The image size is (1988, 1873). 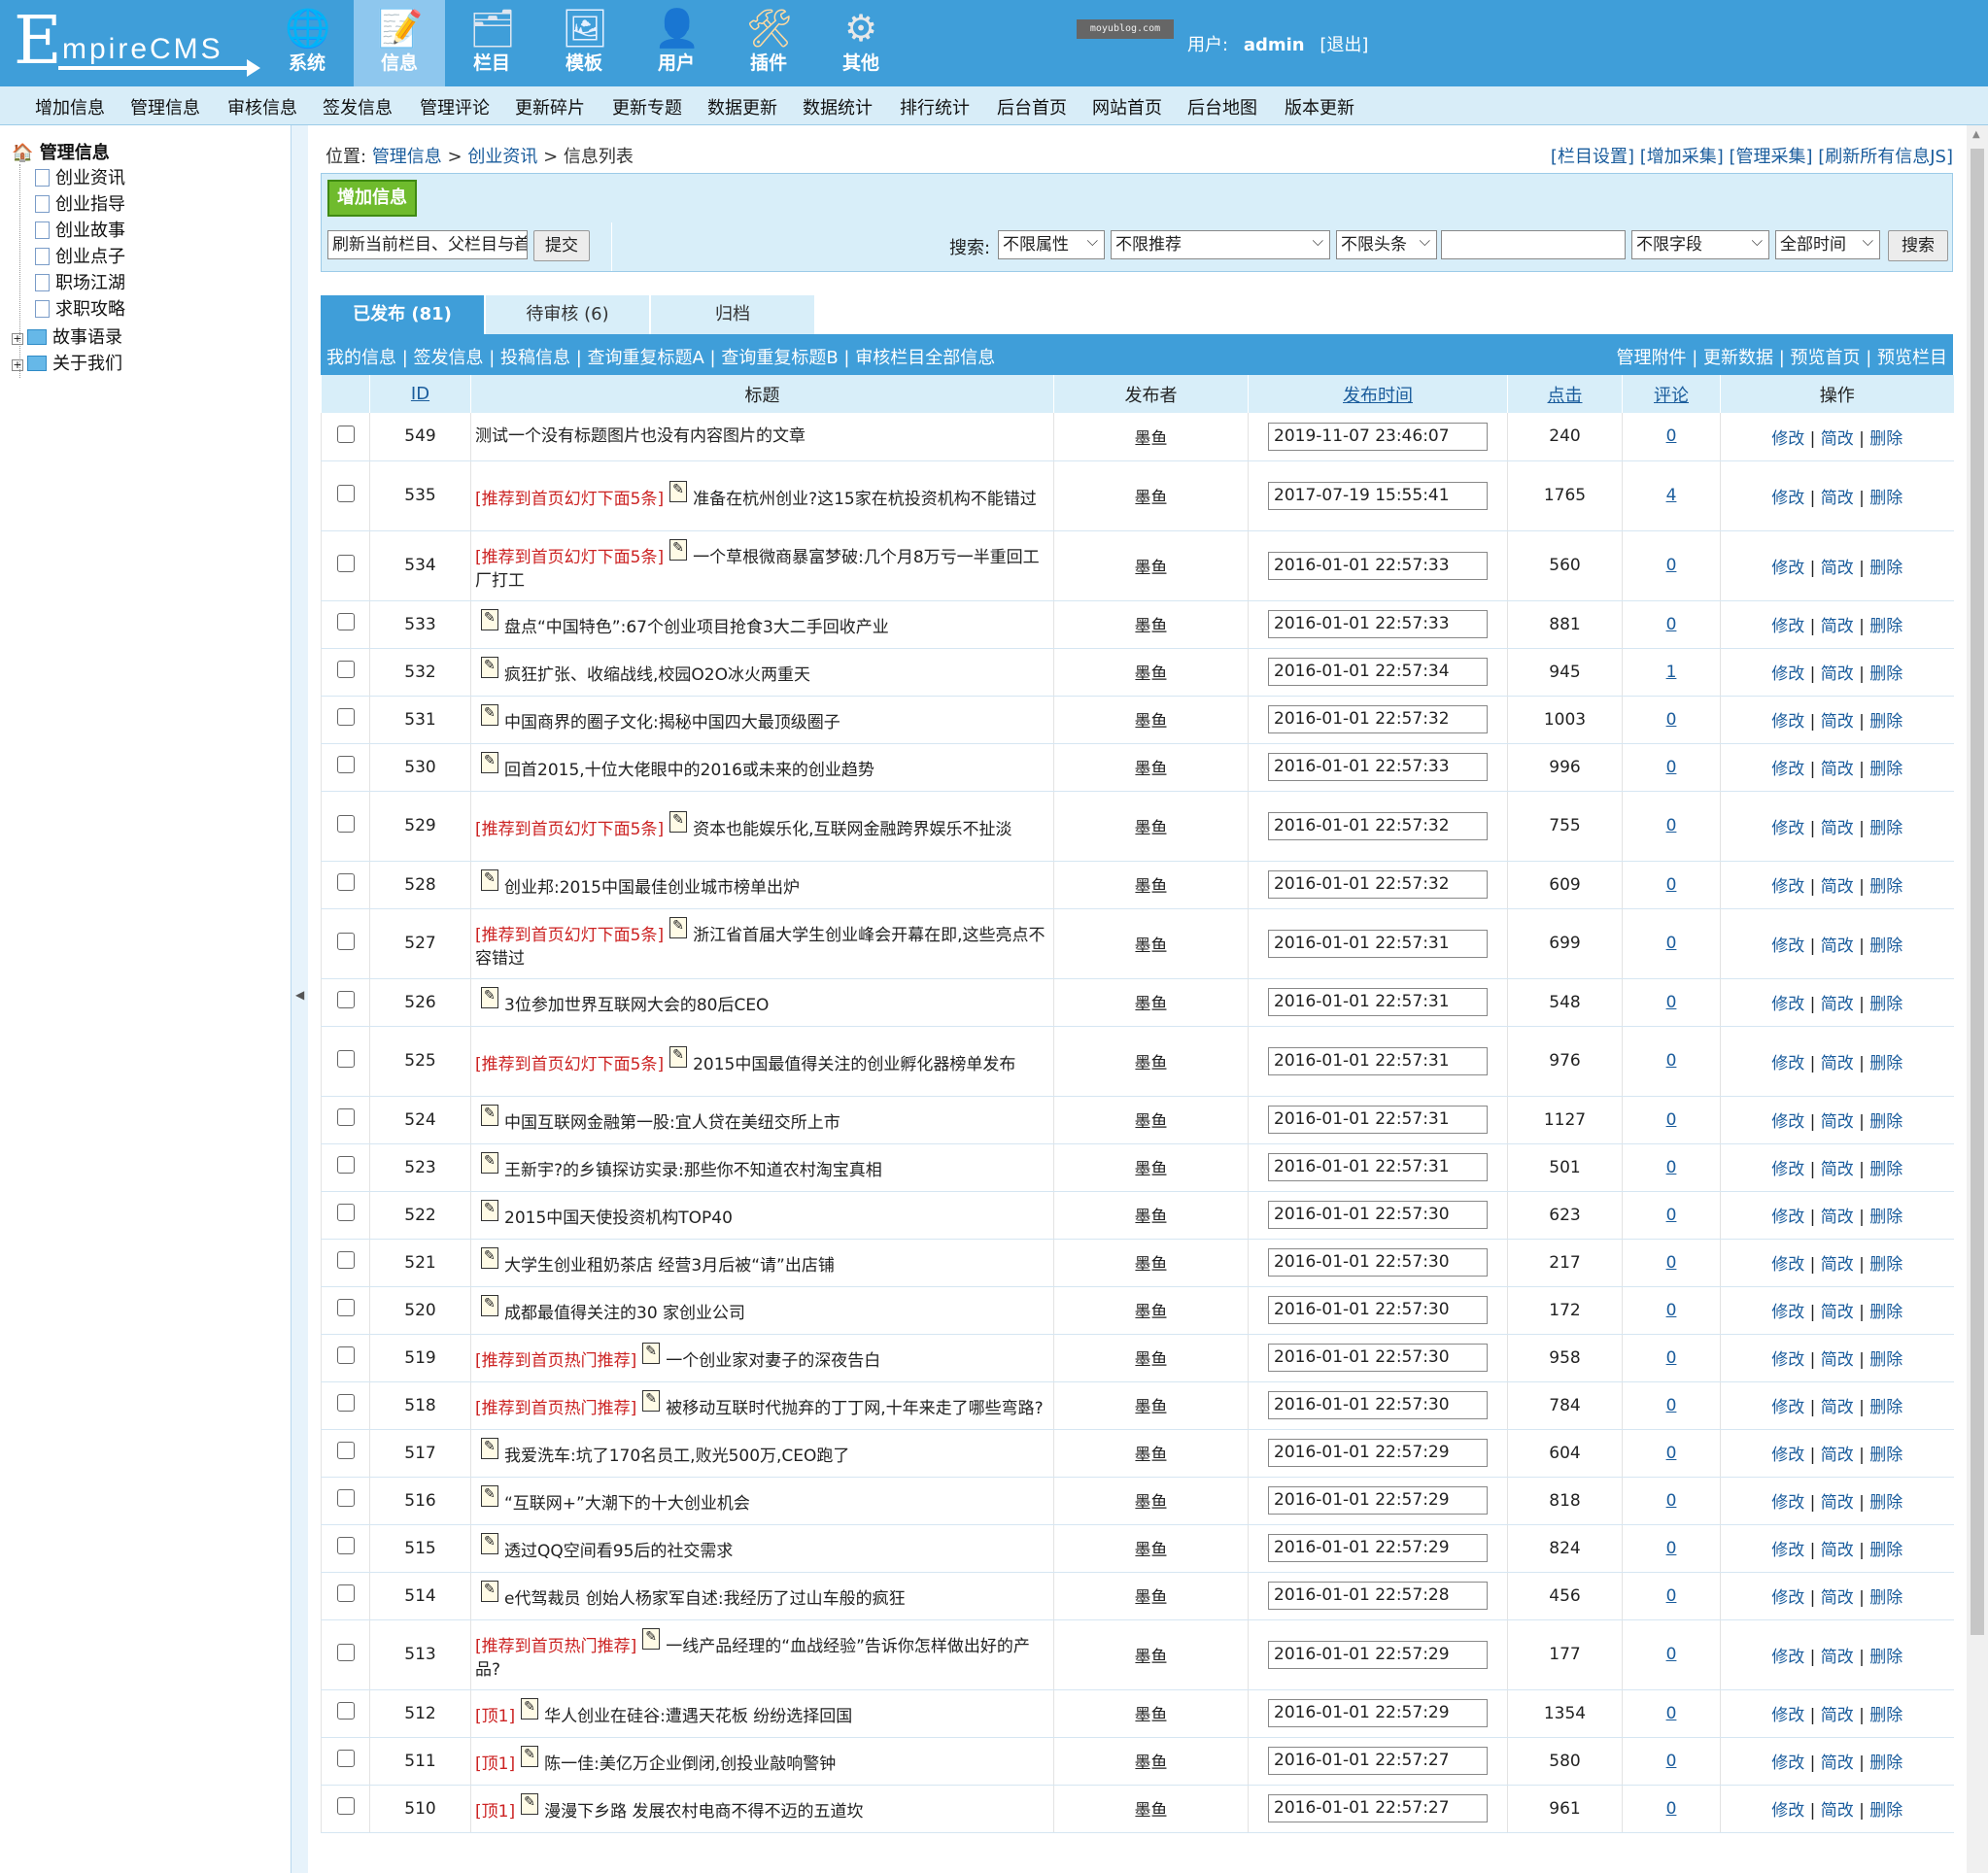 What do you see at coordinates (693, 1170) in the screenshot?
I see `row-title-link: 王新宇?的乡镇探访实录:那些你不知道农村淘宝真相` at bounding box center [693, 1170].